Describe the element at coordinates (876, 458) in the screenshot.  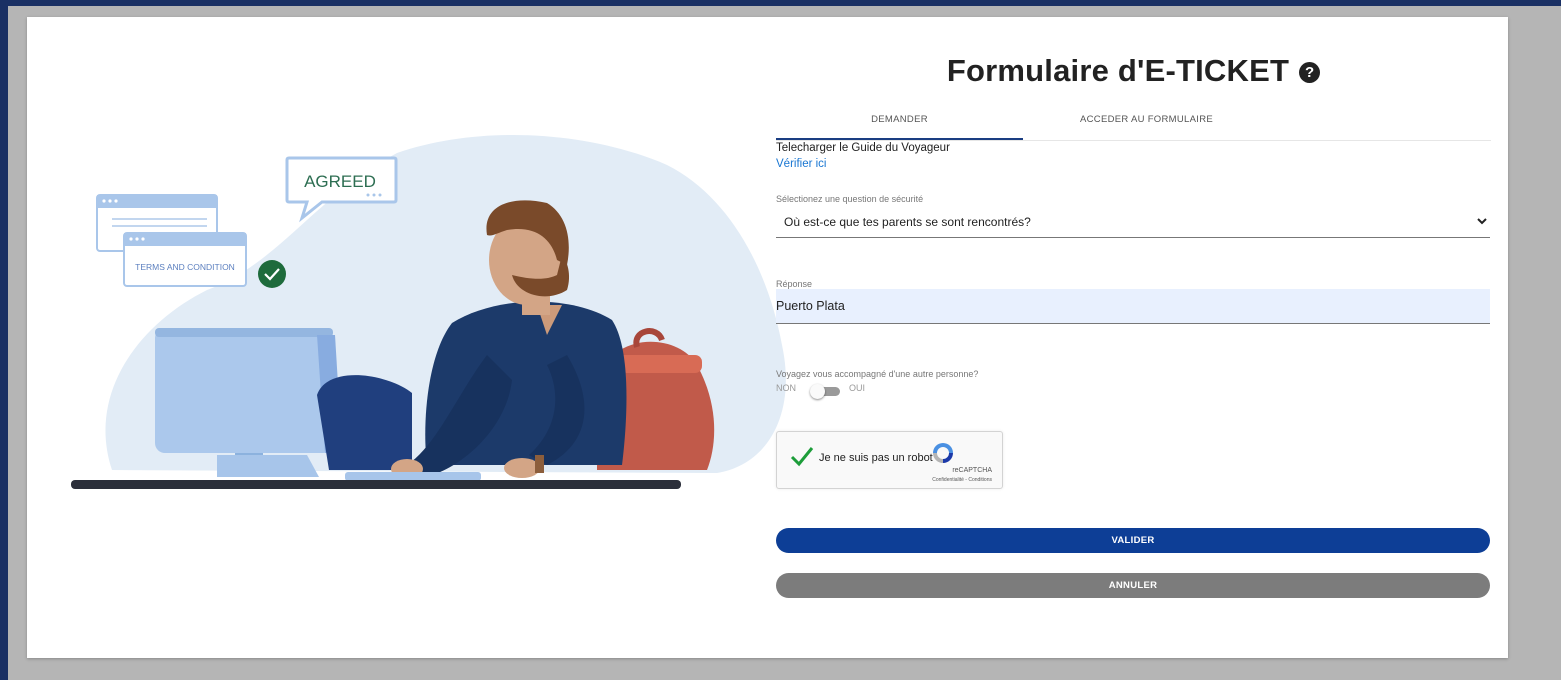
I see `recaptcha-label: Je ne suis pas un robot` at that location.